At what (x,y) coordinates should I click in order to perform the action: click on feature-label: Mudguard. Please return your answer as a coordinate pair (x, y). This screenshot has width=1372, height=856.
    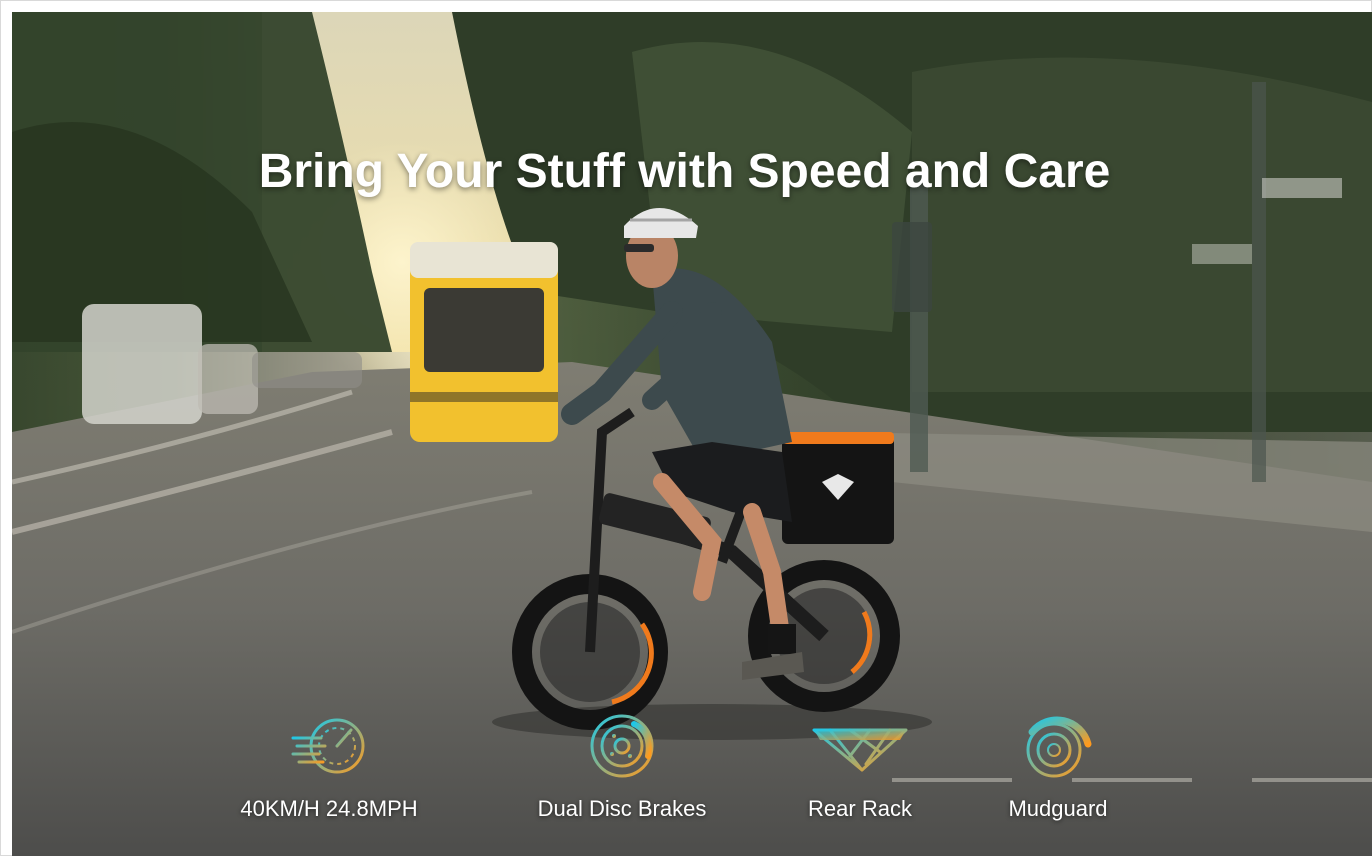
    Looking at the image, I should click on (1058, 808).